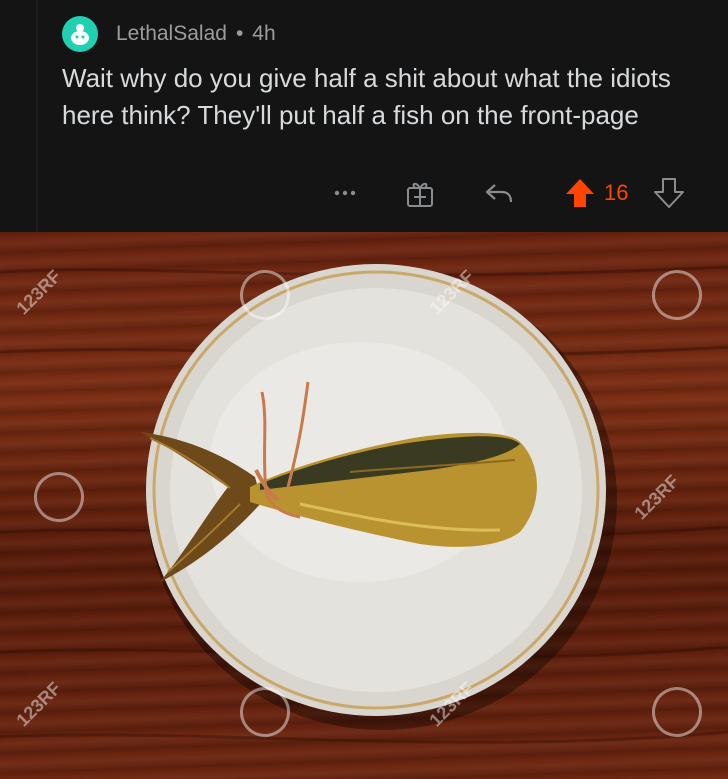 This screenshot has width=728, height=779. What do you see at coordinates (669, 193) in the screenshot?
I see `downvote-icon` at bounding box center [669, 193].